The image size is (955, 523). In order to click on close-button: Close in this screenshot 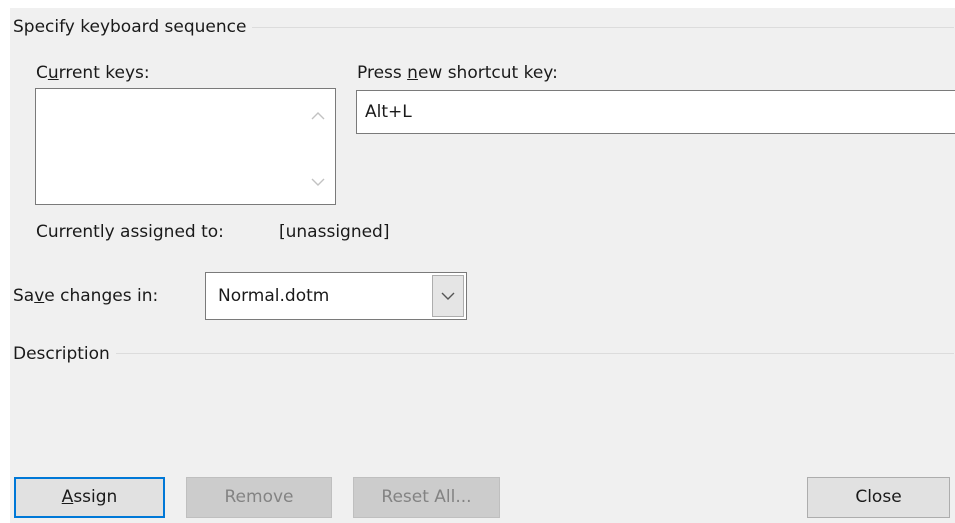, I will do `click(878, 497)`.